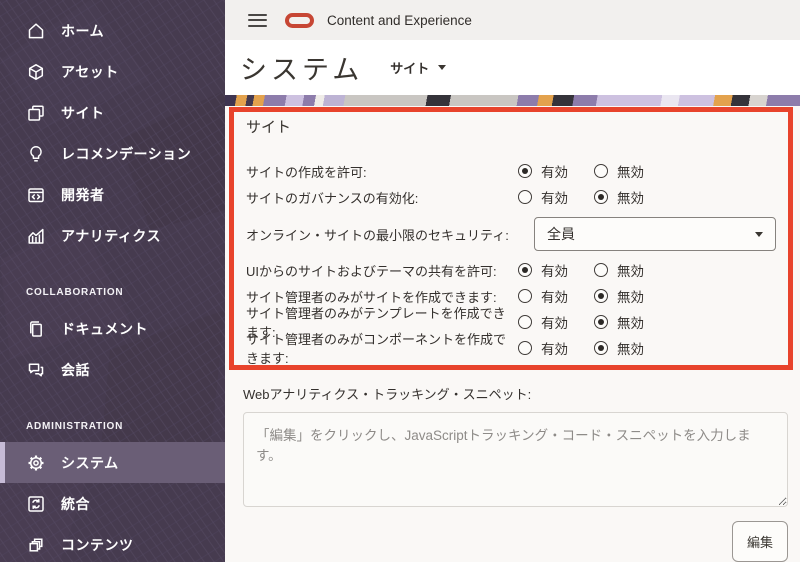  I want to click on setting-label: オンライン・サイトの最小限のセキュリティ:, so click(377, 235).